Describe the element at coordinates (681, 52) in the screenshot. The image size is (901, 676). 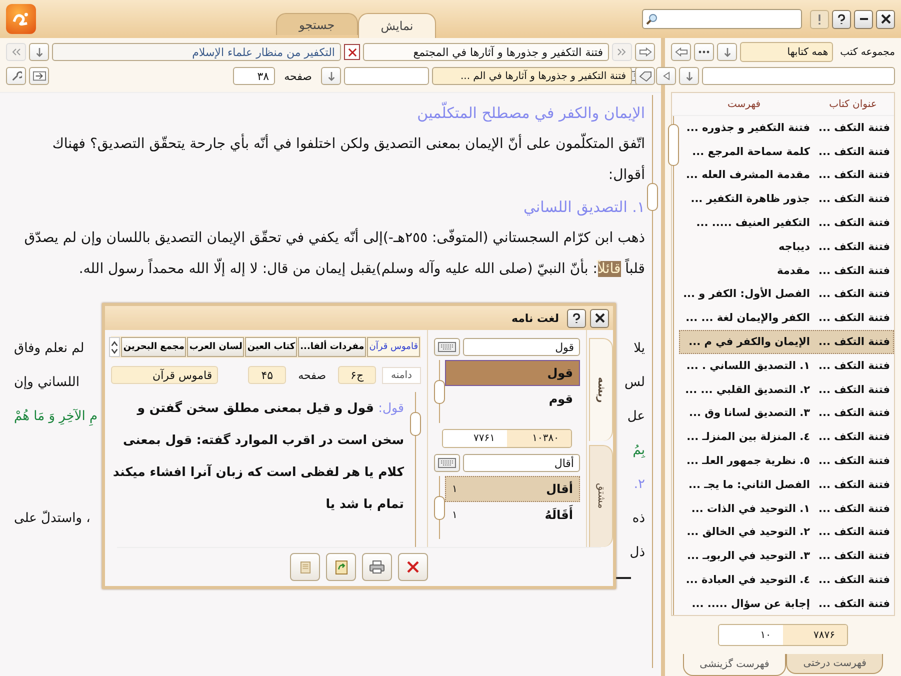
I see `back-button` at that location.